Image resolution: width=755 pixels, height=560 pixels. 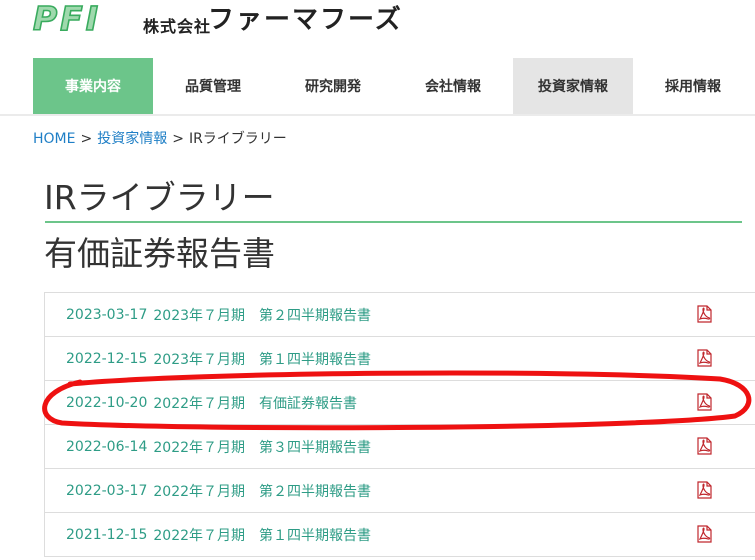 What do you see at coordinates (333, 86) in the screenshot?
I see `nav-item-research: 研究開発` at bounding box center [333, 86].